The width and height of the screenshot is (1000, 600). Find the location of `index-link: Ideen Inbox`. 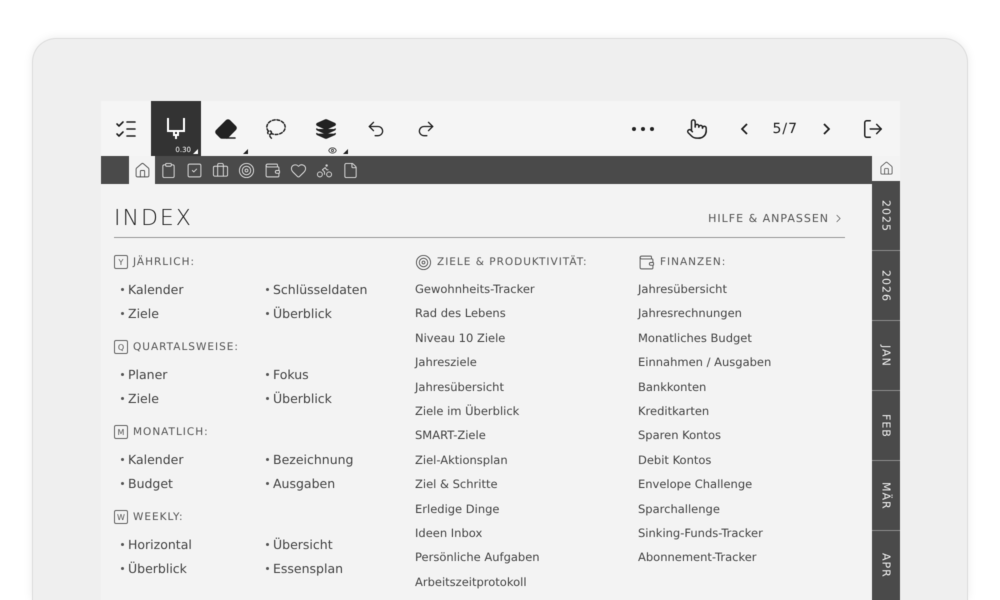

index-link: Ideen Inbox is located at coordinates (526, 533).